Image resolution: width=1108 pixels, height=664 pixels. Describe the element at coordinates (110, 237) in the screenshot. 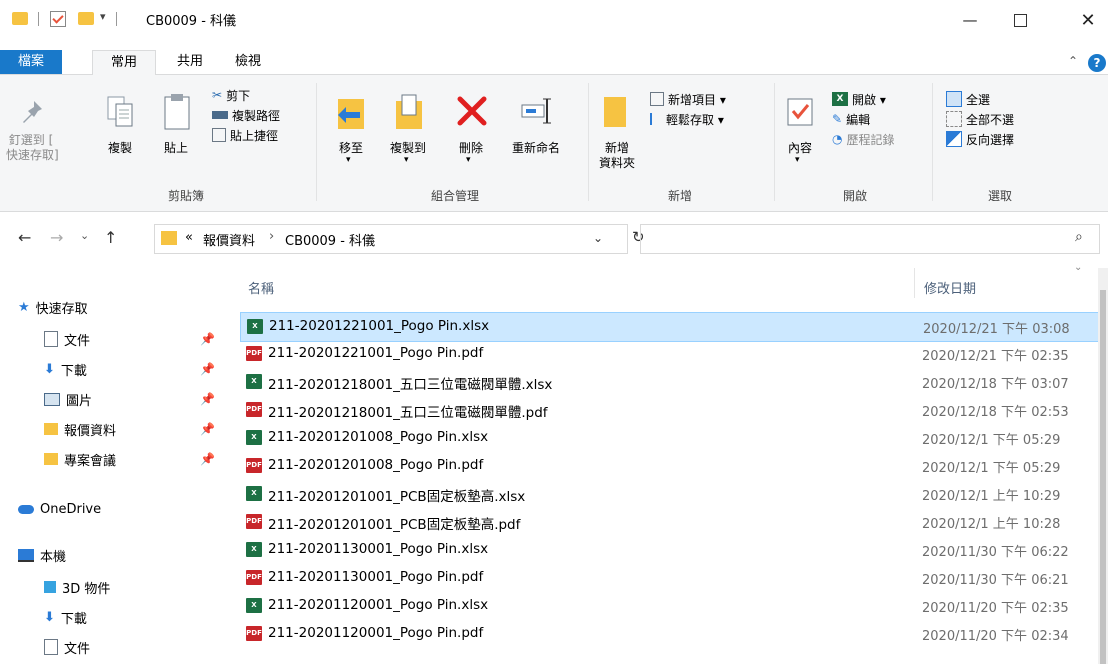

I see `up-arrow-icon: ↑` at that location.